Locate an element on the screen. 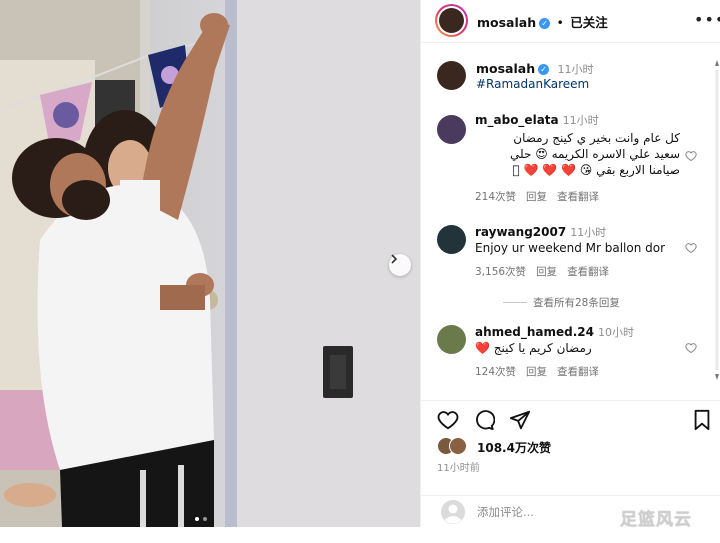  comment-line: صيامنا الاربع بقي 😘 ❤️ ❤️ ❤️ 🏻 is located at coordinates (596, 170).